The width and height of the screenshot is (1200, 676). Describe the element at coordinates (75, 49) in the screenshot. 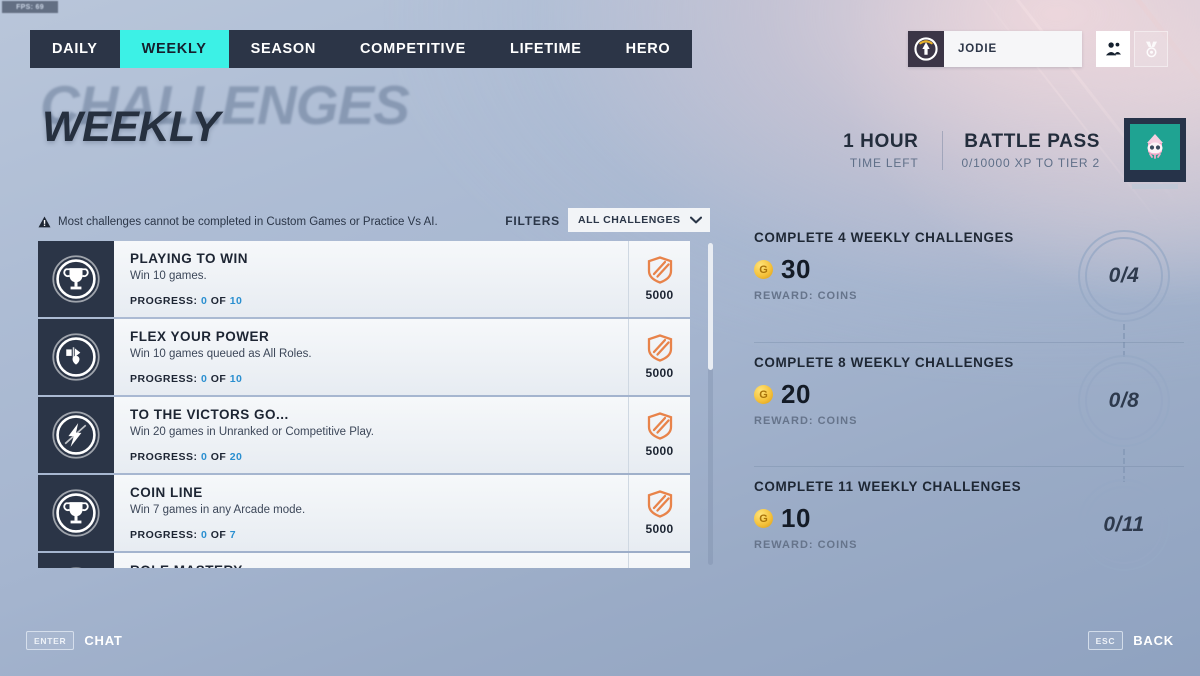

I see `tab-daily: DAILY` at that location.